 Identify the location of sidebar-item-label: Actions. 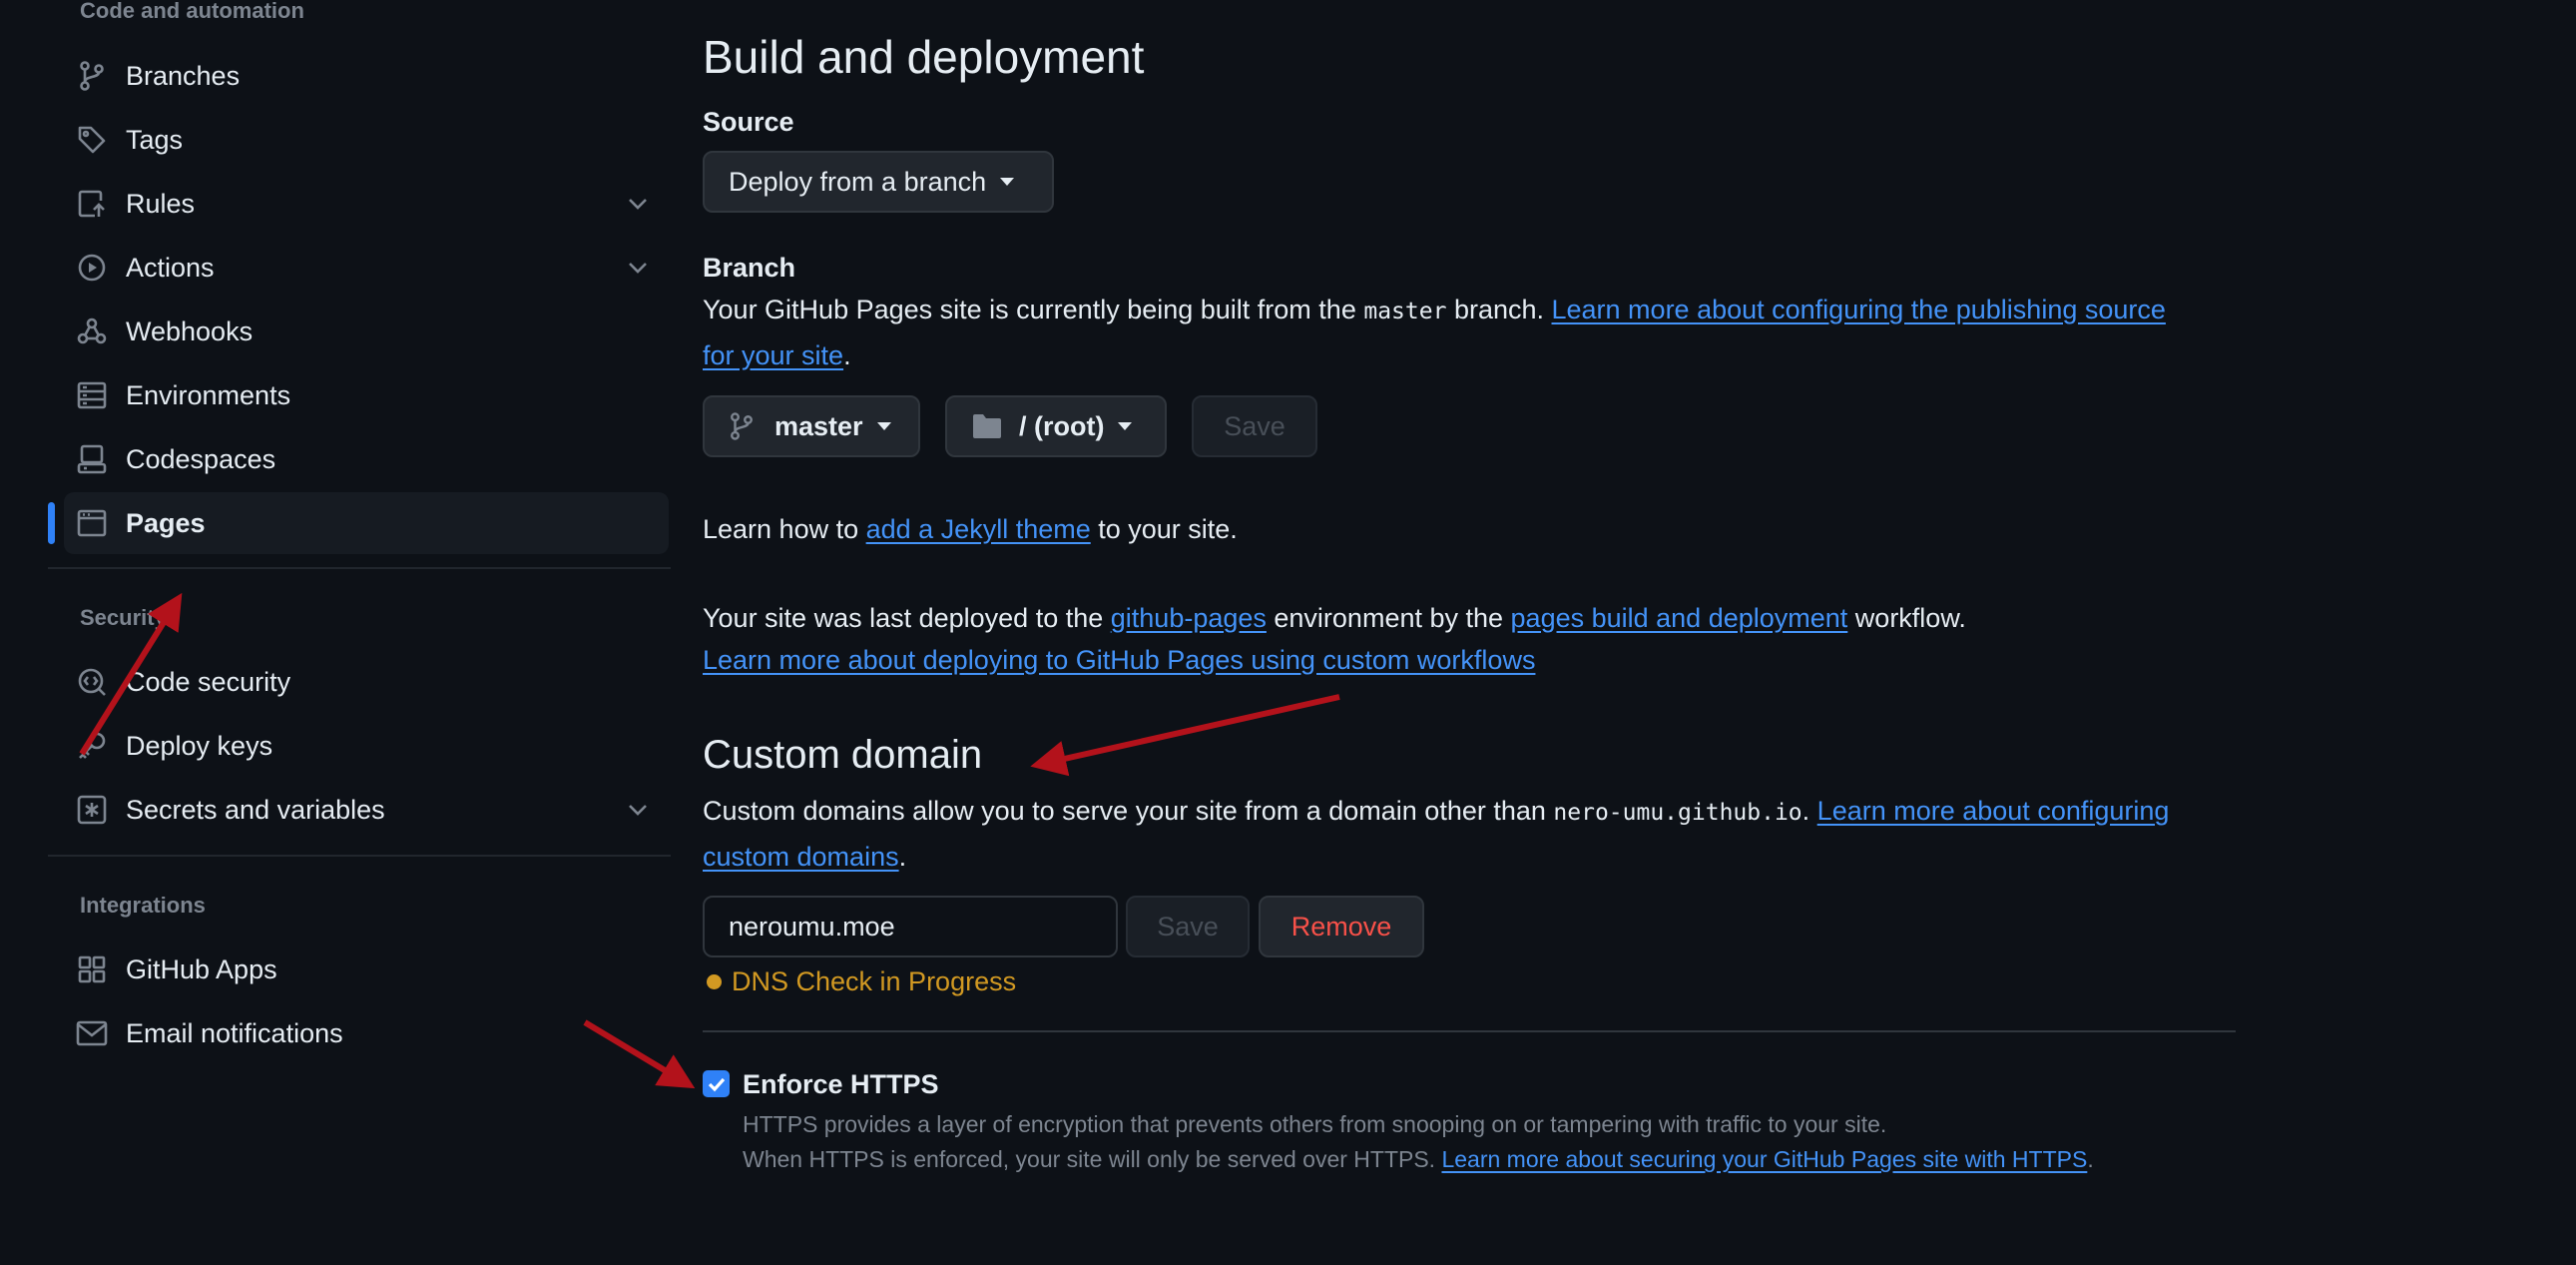
(171, 268).